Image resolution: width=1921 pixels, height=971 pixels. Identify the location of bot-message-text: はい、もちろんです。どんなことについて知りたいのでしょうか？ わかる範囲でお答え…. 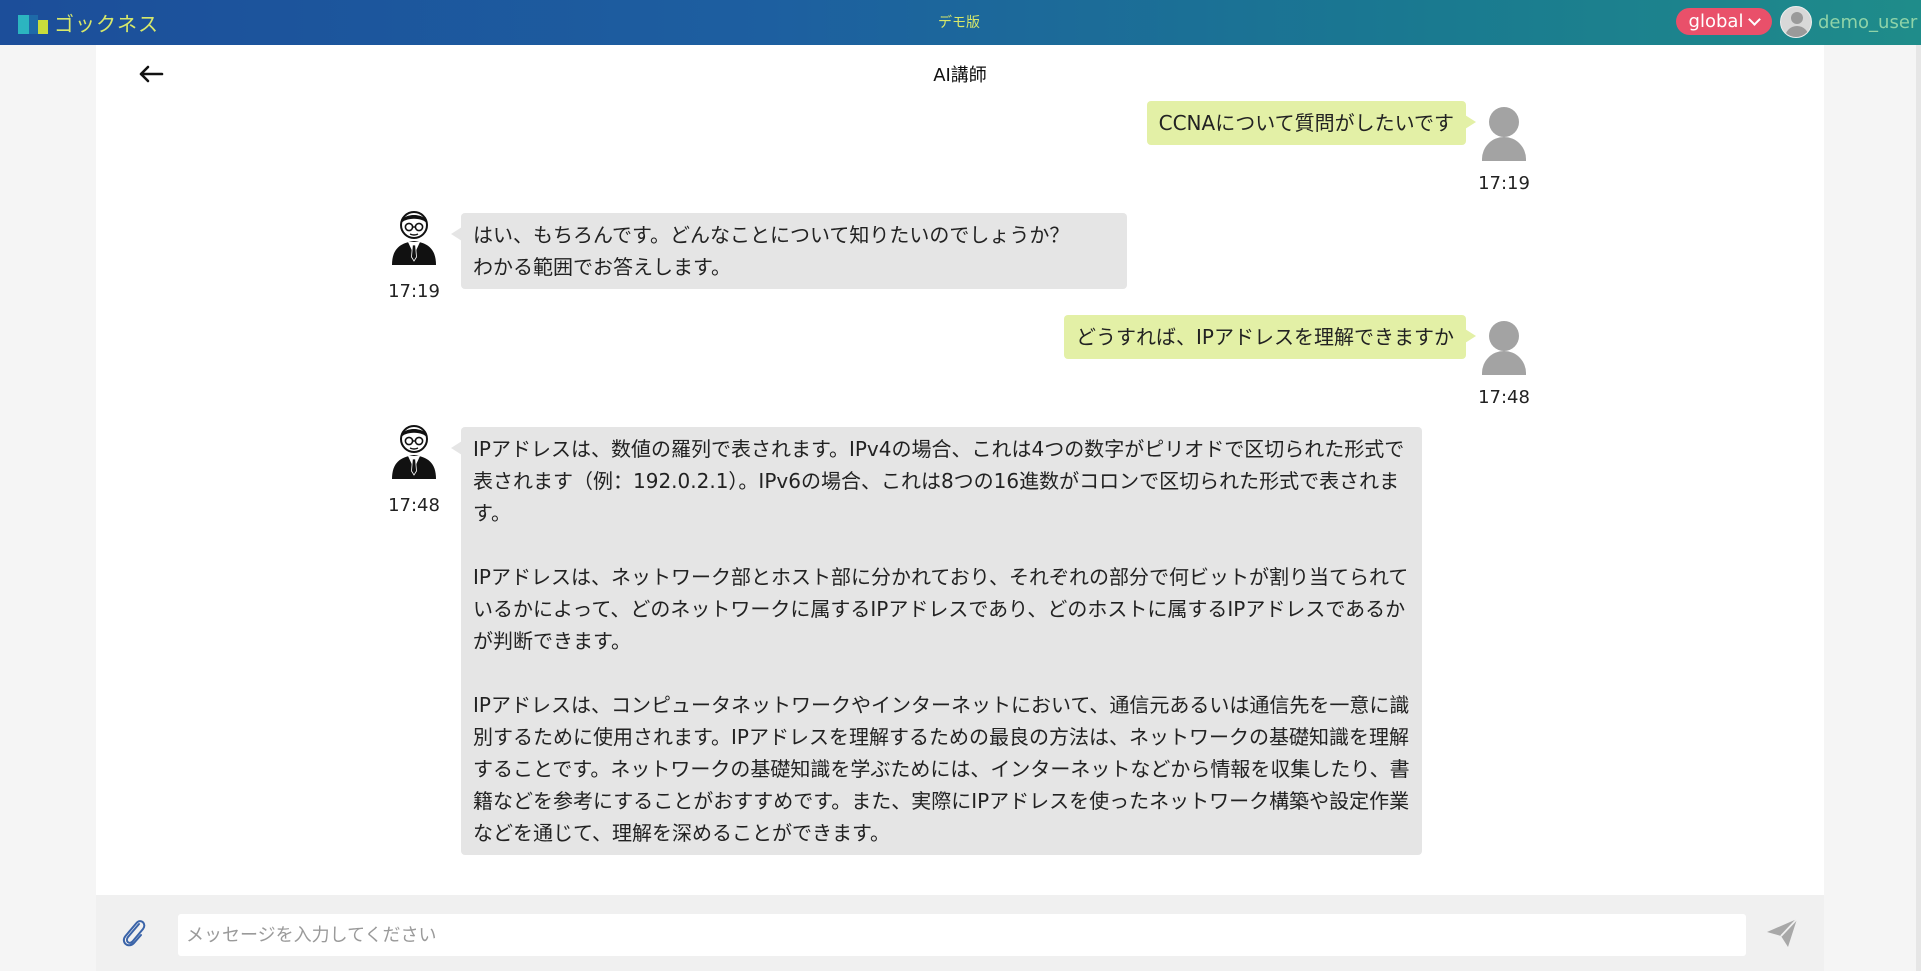
(771, 251).